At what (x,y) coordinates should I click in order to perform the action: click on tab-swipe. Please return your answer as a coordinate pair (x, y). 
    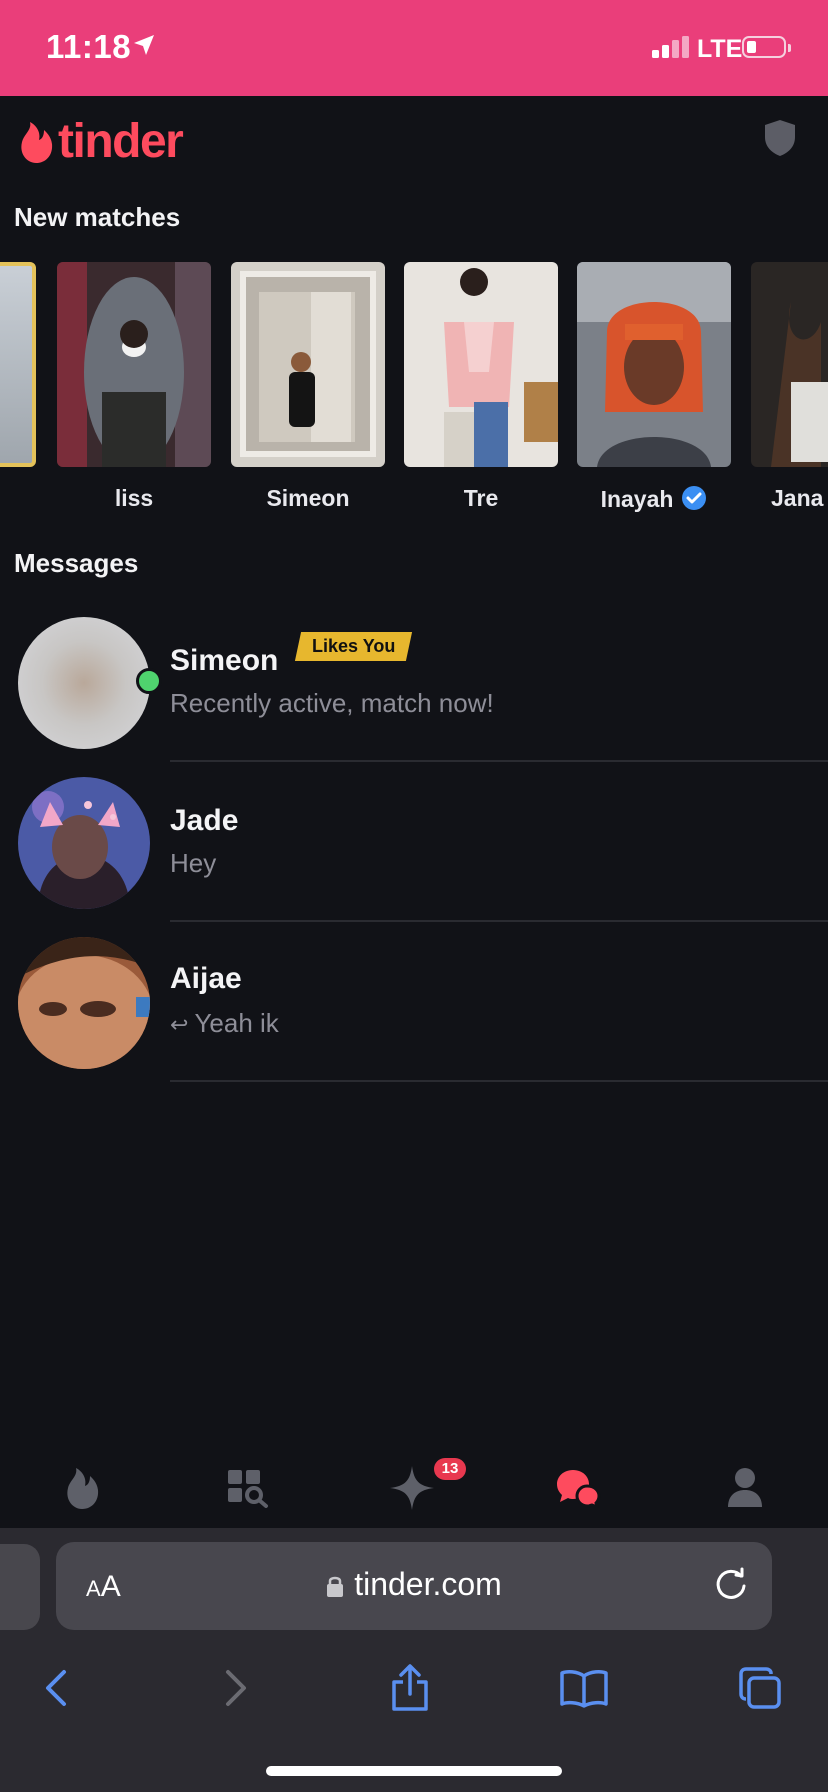
    Looking at the image, I should click on (82, 1488).